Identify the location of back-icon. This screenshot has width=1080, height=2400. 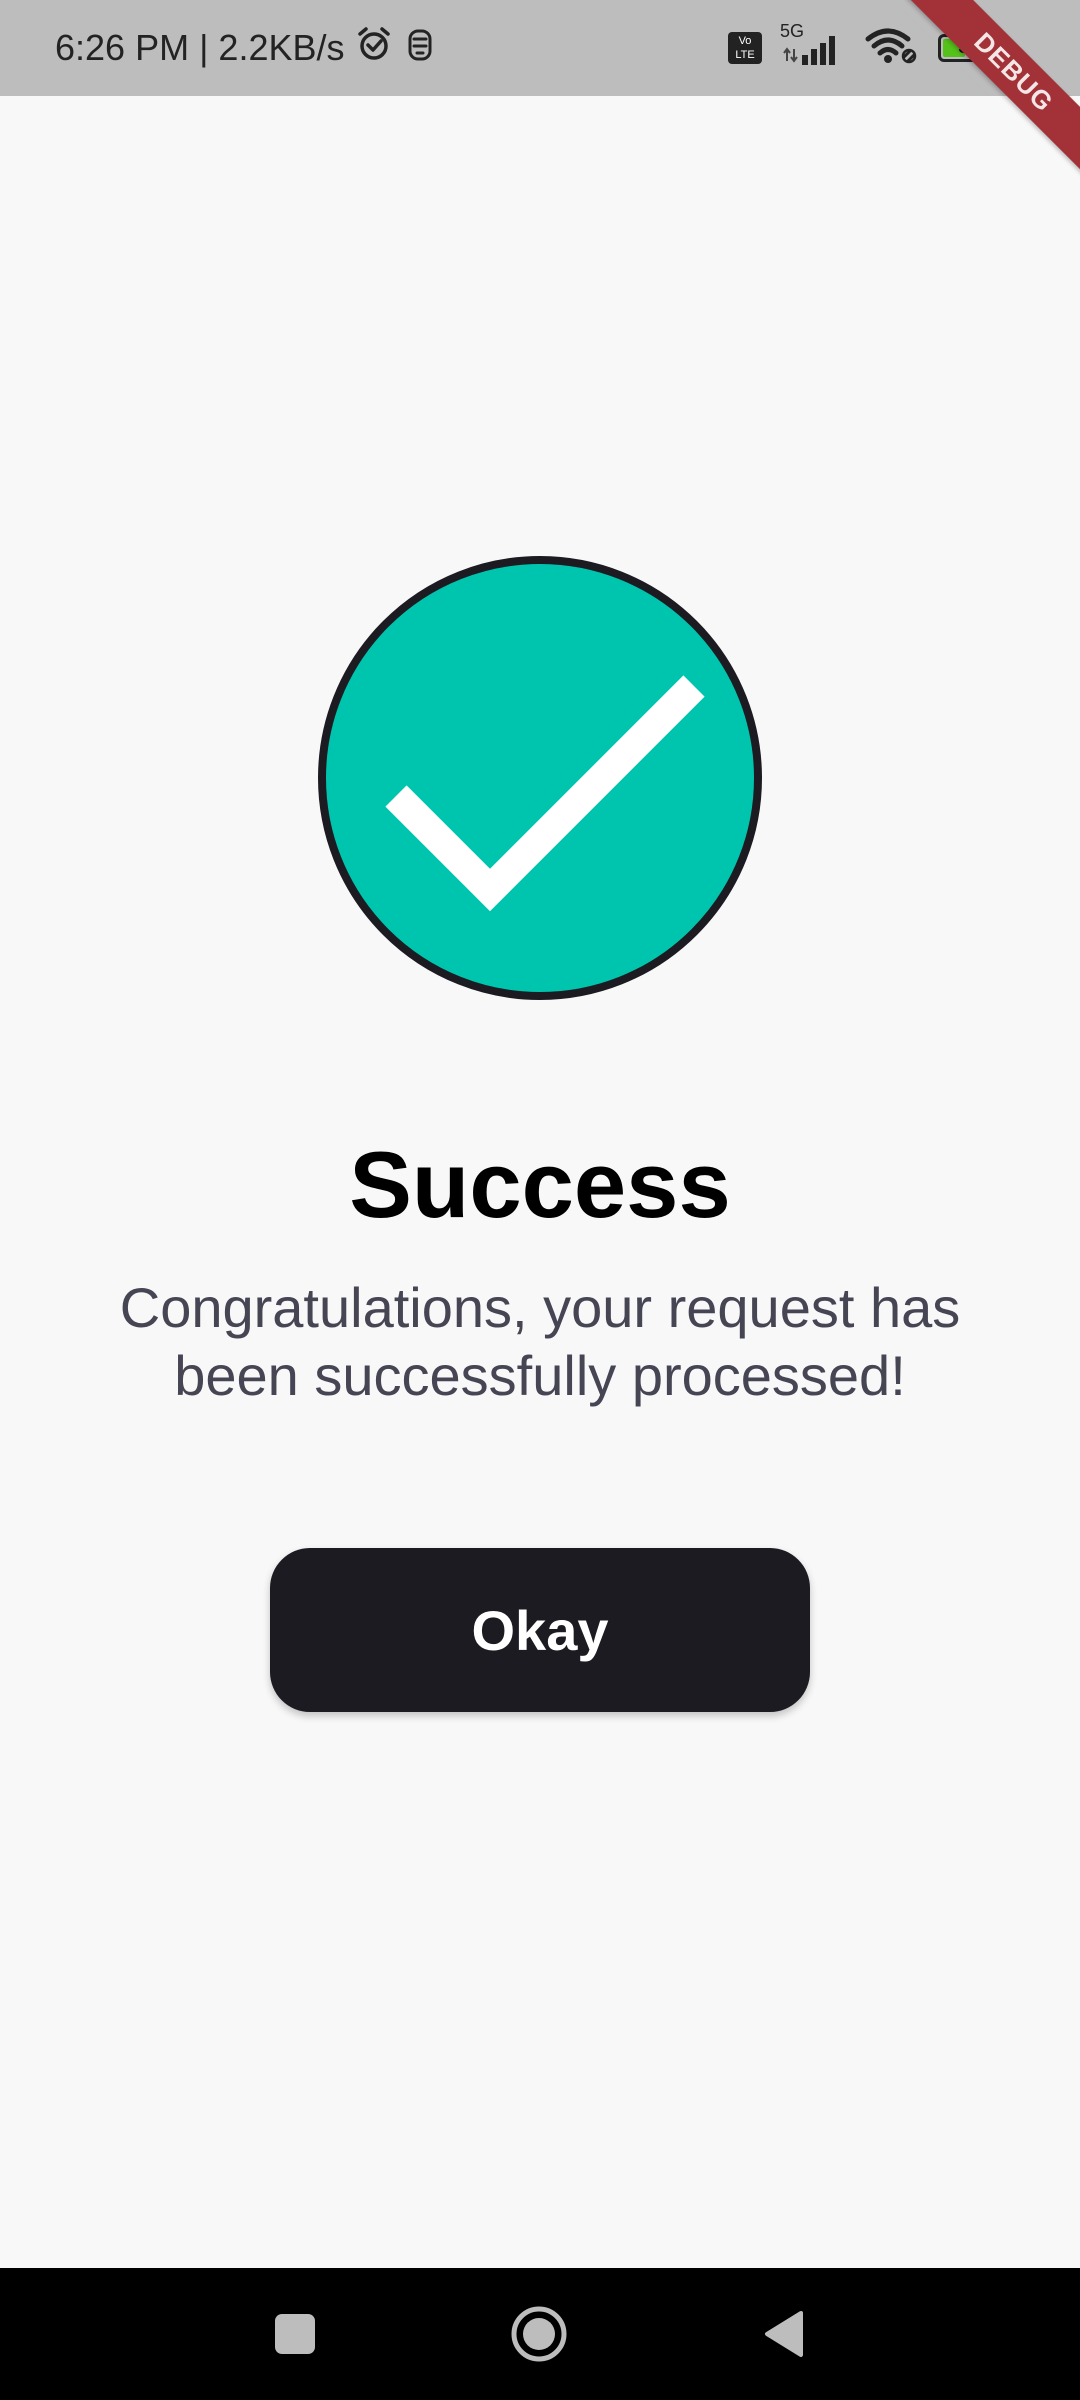
(783, 2334).